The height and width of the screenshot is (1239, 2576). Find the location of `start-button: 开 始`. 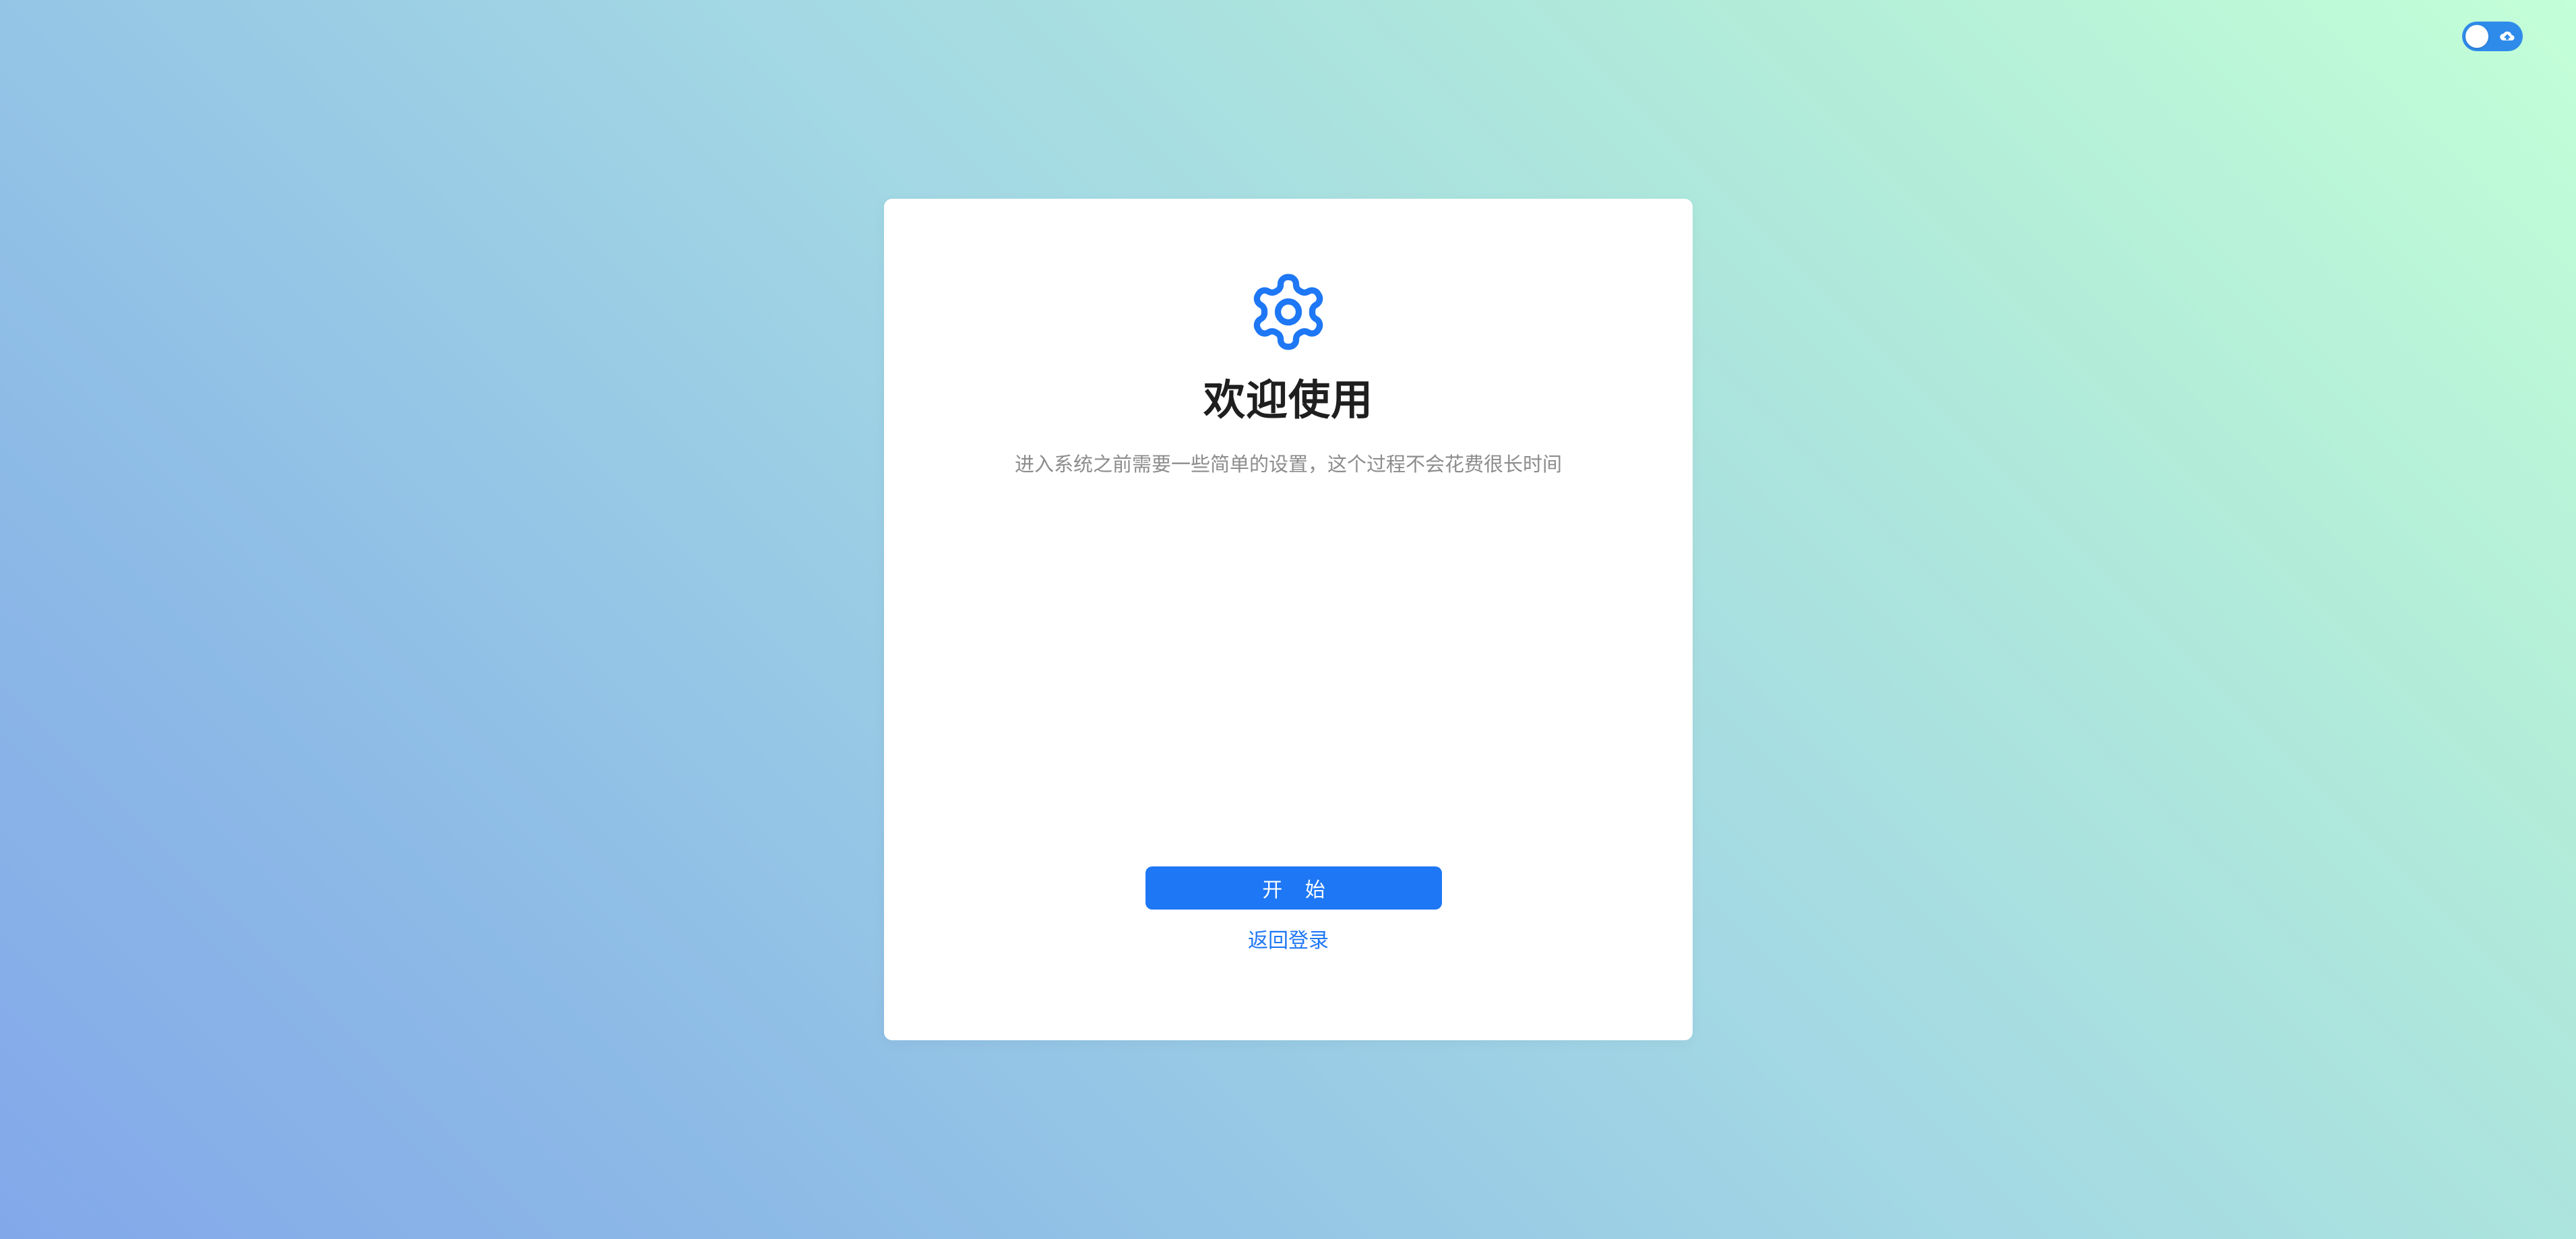

start-button: 开 始 is located at coordinates (1293, 888).